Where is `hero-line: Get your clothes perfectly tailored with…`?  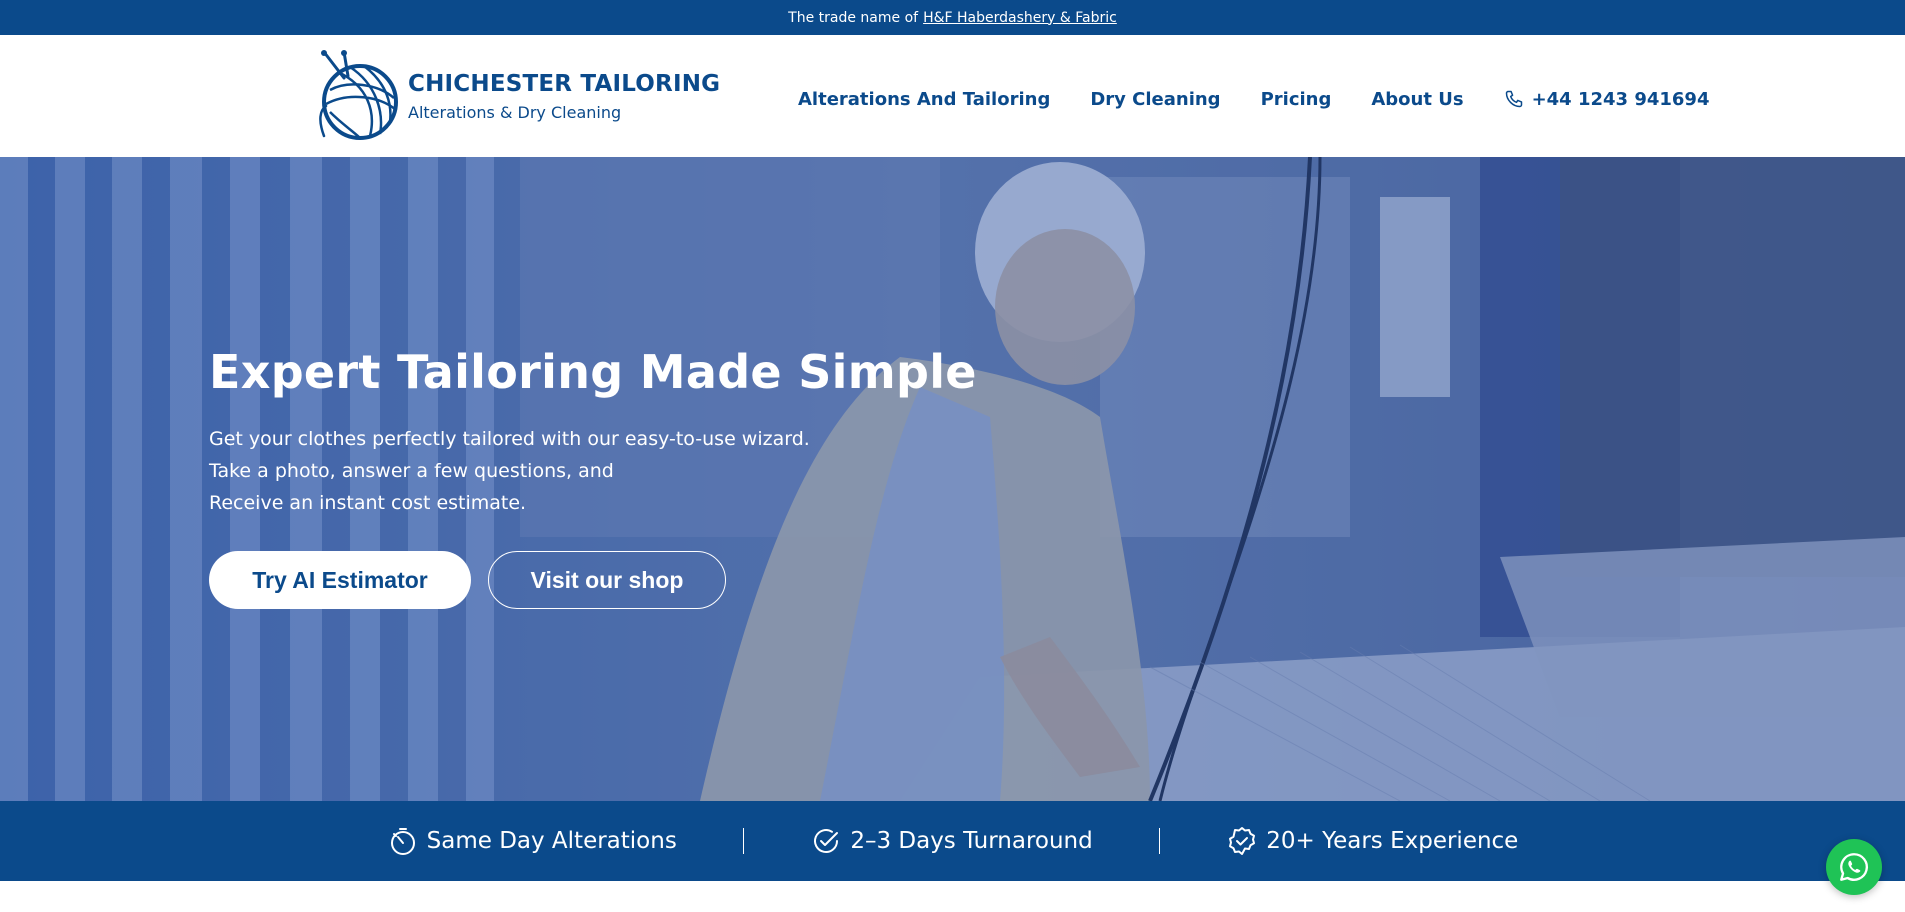
hero-line: Get your clothes perfectly tailored with… is located at coordinates (509, 439).